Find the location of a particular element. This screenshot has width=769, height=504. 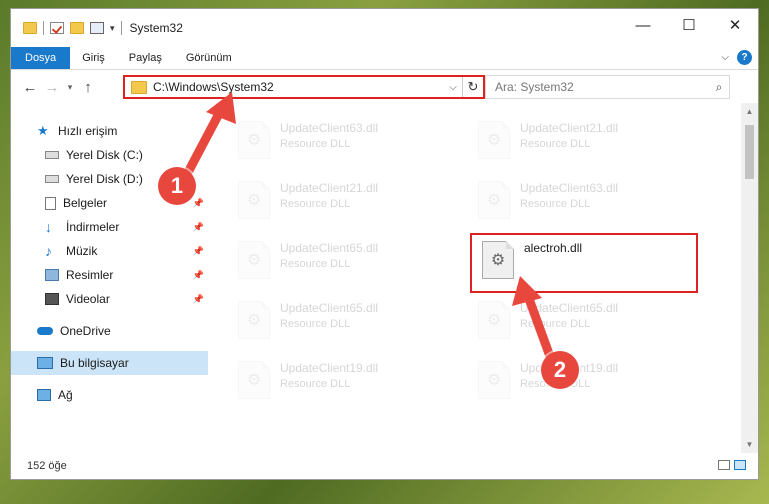

close-button: ✕ is located at coordinates (735, 25).